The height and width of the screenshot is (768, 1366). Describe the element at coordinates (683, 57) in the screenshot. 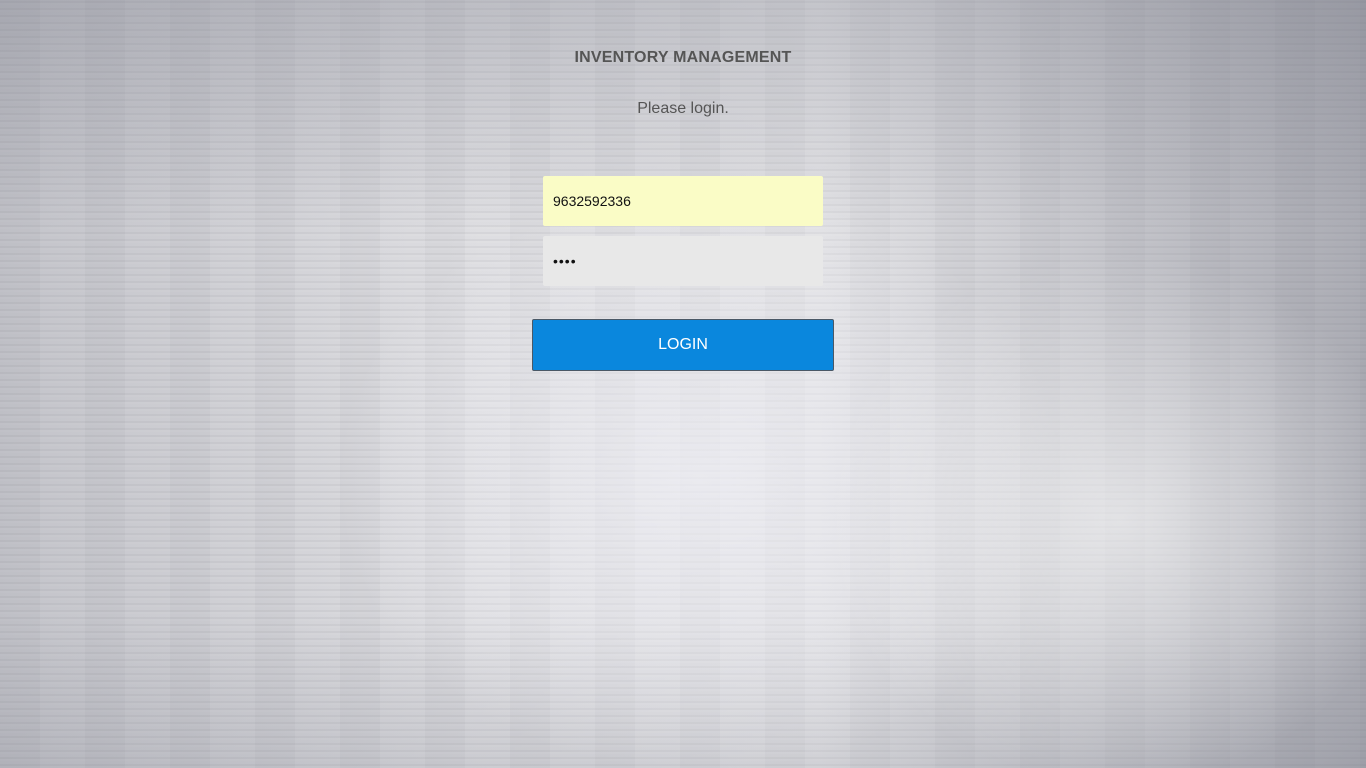

I see `page-title: INVENTORY MANAGEMENT` at that location.